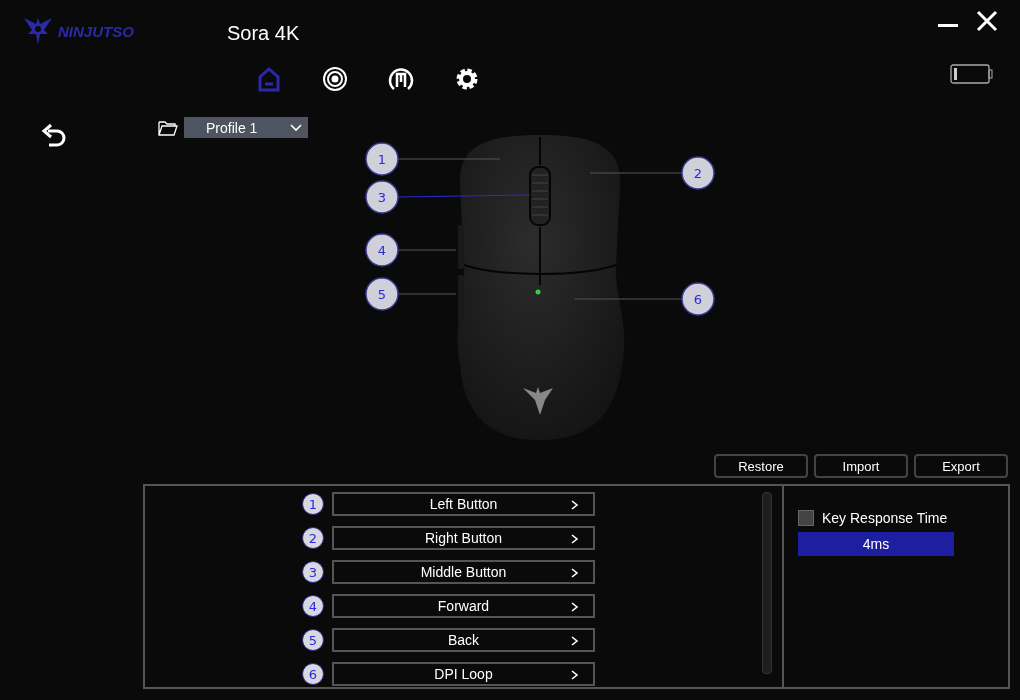 The width and height of the screenshot is (1020, 700). Describe the element at coordinates (296, 127) in the screenshot. I see `chevron-down-icon` at that location.